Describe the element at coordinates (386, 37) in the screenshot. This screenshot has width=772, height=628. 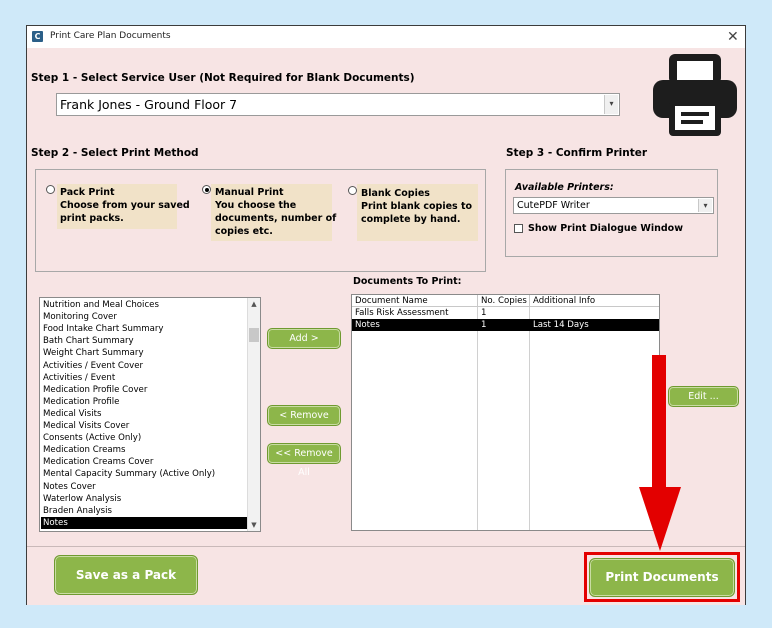
I see `title-bar: C Print Care Plan Documents ✕` at that location.